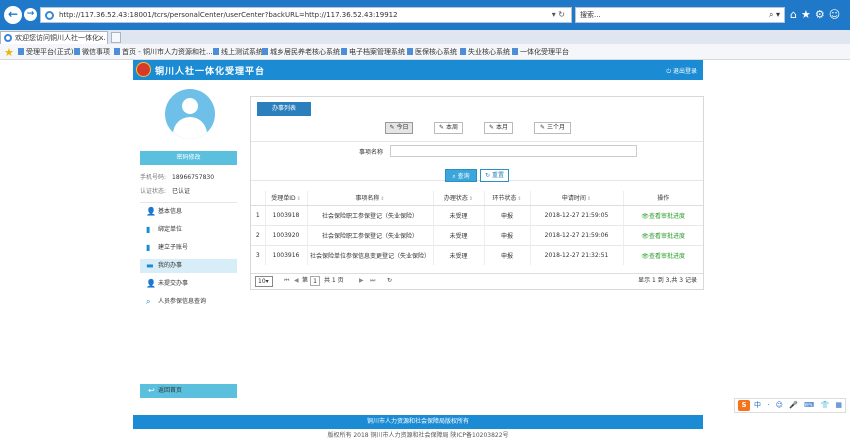  Describe the element at coordinates (188, 212) in the screenshot. I see `sidebar-item-basic-info: 👤 基本信息` at that location.